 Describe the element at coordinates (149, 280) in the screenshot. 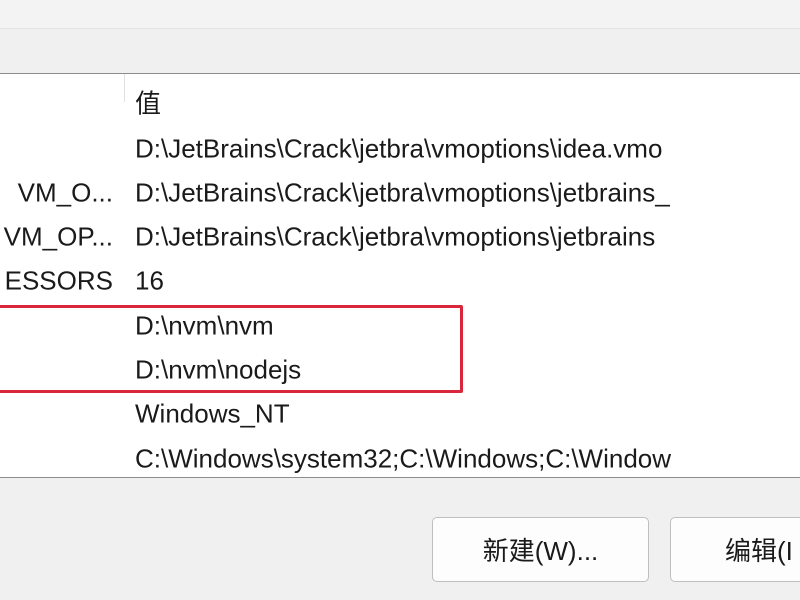

I see `variable-value: 16` at that location.